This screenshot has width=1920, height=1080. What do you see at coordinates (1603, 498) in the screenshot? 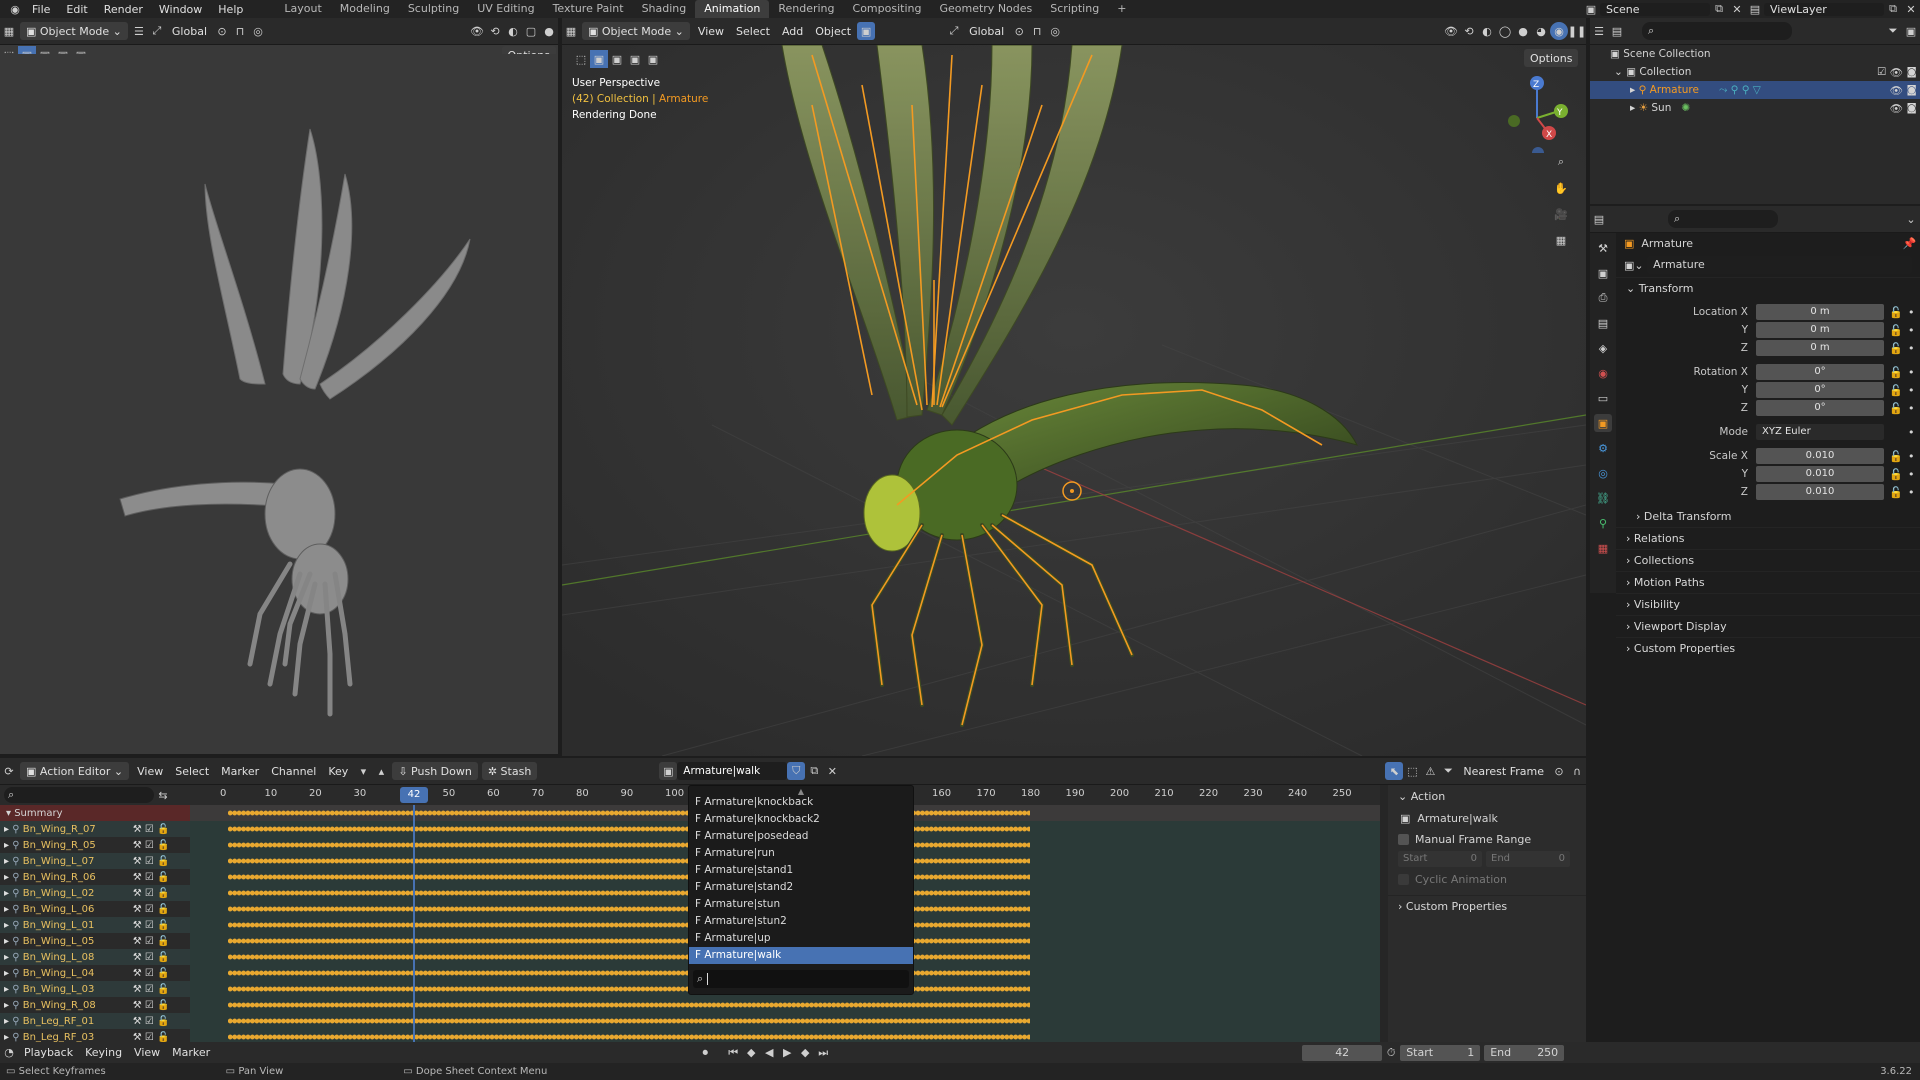
I see `constraint-tab-icon: ⛓` at bounding box center [1603, 498].